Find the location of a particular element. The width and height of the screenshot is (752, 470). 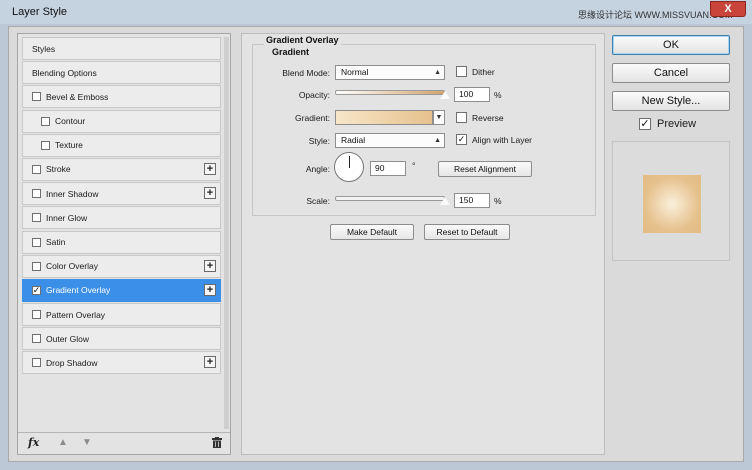

title-bar: Layer Style 思缘设计论坛 WWW.MISSVUAN.COM X is located at coordinates (376, 12).